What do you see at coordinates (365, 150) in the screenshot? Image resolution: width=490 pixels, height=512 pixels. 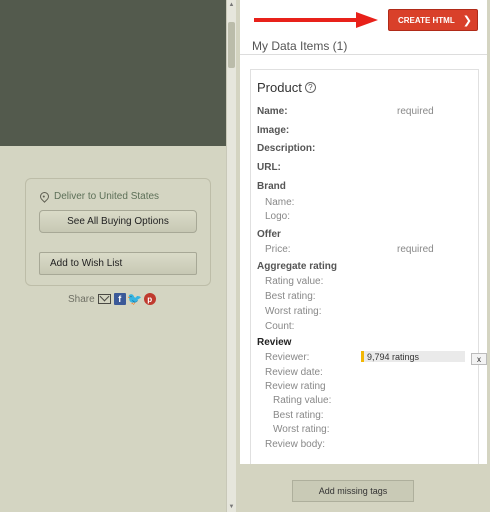 I see `field-description-row: Description:` at bounding box center [365, 150].